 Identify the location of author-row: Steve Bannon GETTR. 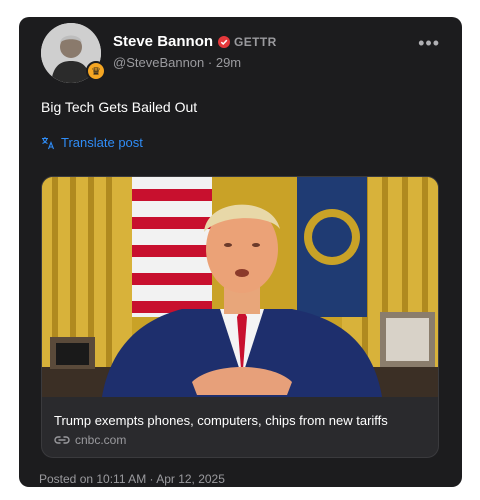
(195, 41).